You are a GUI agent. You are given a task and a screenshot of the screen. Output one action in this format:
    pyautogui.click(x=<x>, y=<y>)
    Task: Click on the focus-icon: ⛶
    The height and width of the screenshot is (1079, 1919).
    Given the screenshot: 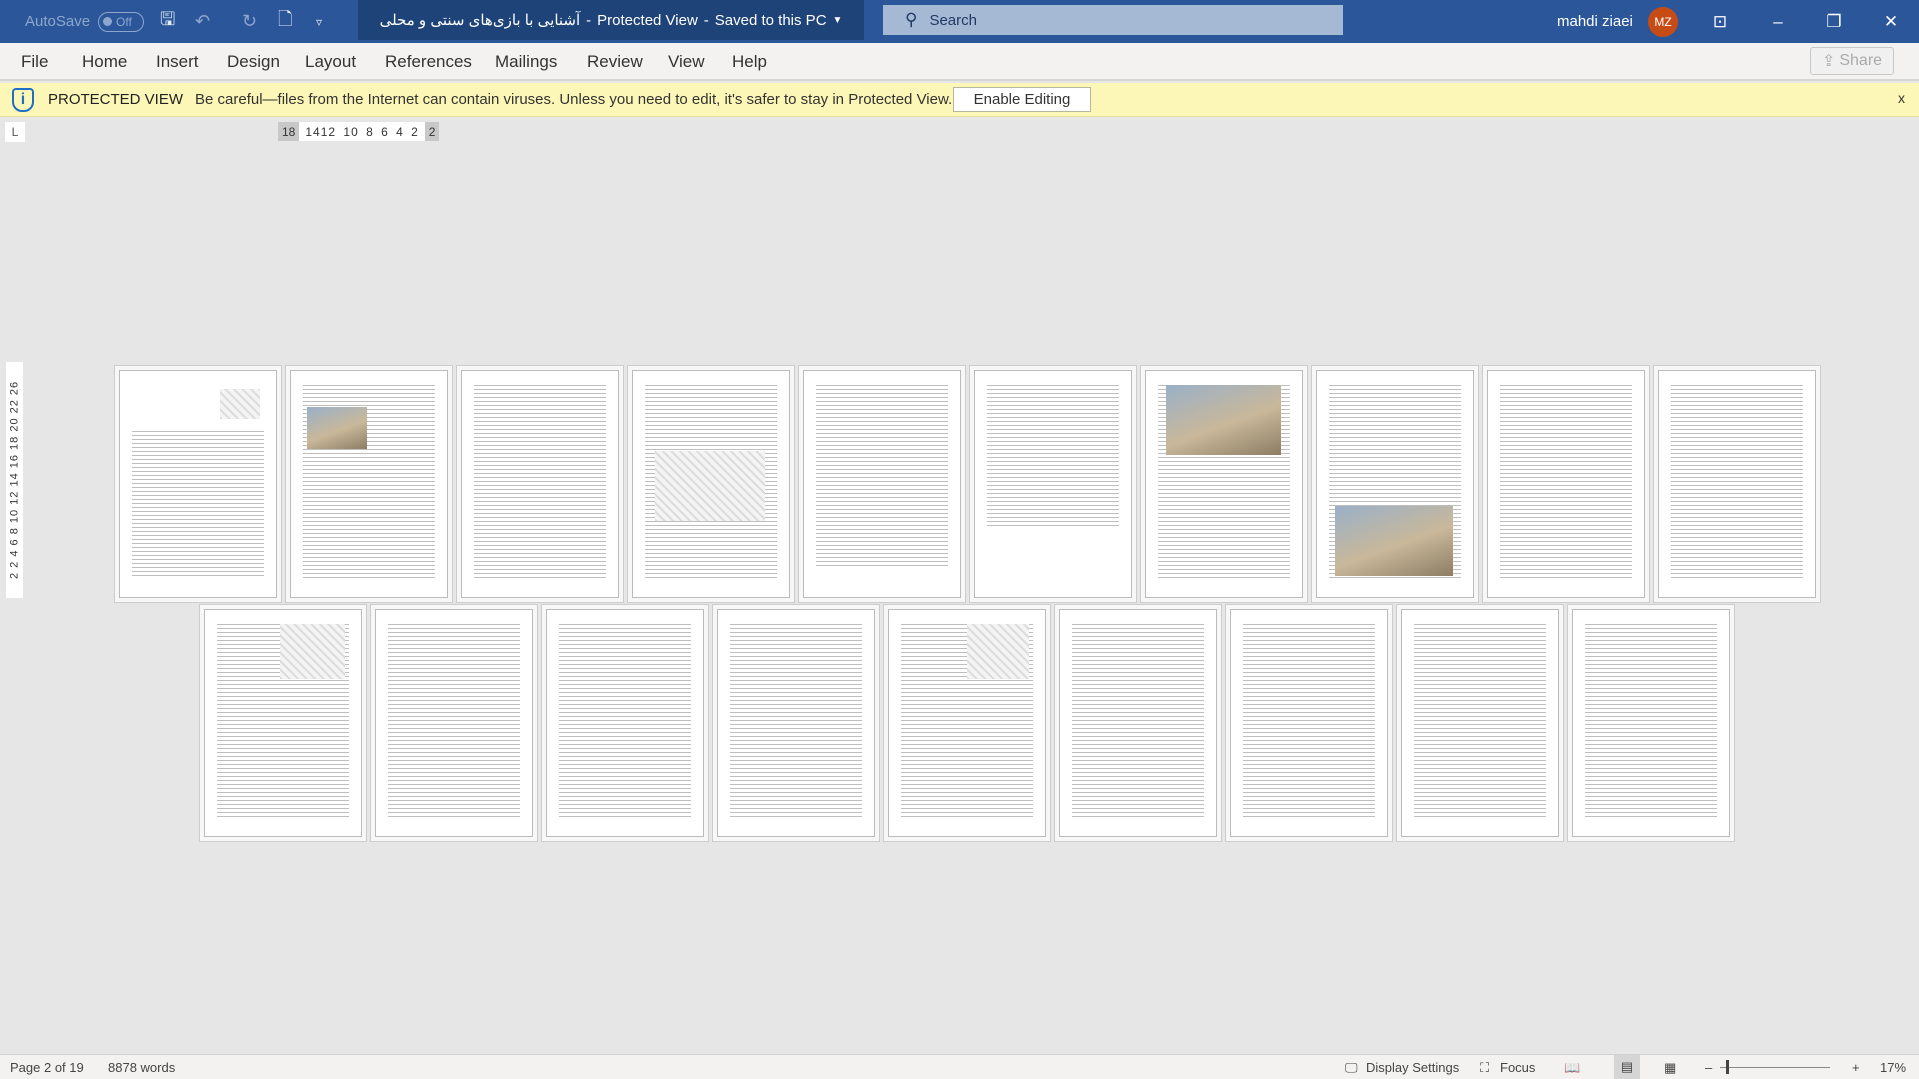 What is the action you would take?
    pyautogui.click(x=1485, y=1067)
    